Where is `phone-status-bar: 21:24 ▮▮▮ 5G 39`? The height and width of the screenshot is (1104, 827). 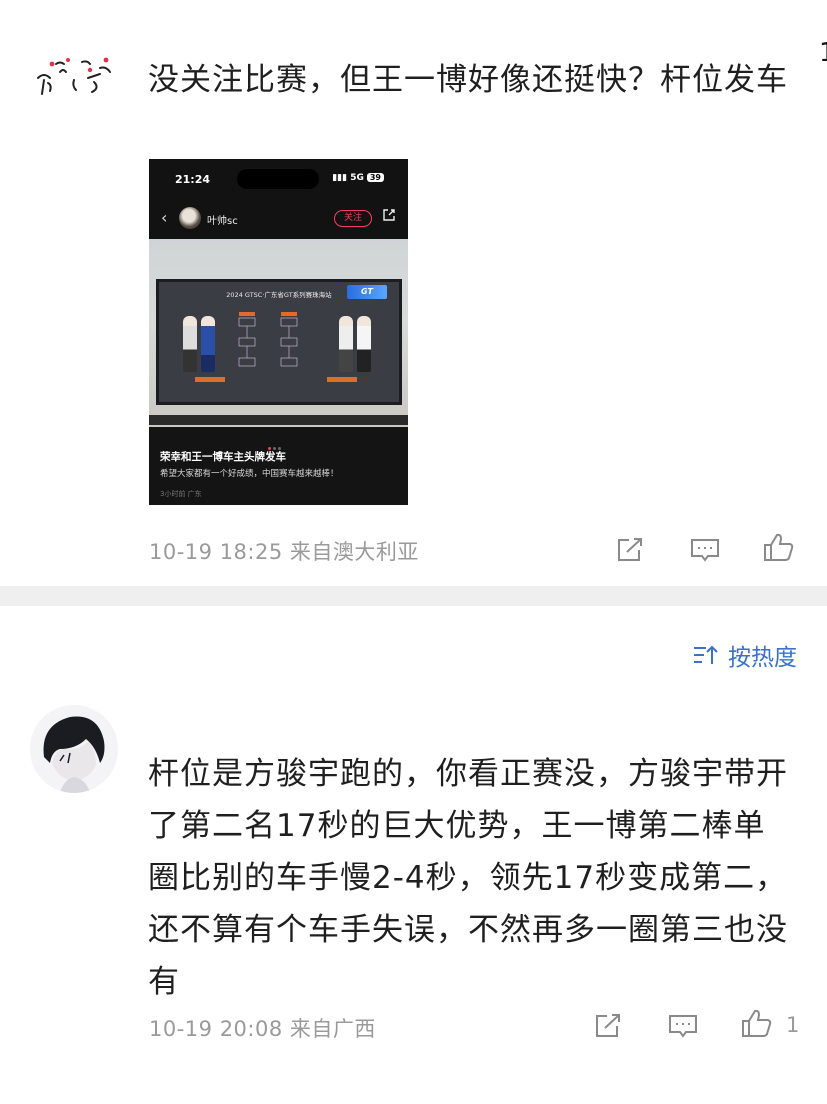
phone-status-bar: 21:24 ▮▮▮ 5G 39 is located at coordinates (278, 179).